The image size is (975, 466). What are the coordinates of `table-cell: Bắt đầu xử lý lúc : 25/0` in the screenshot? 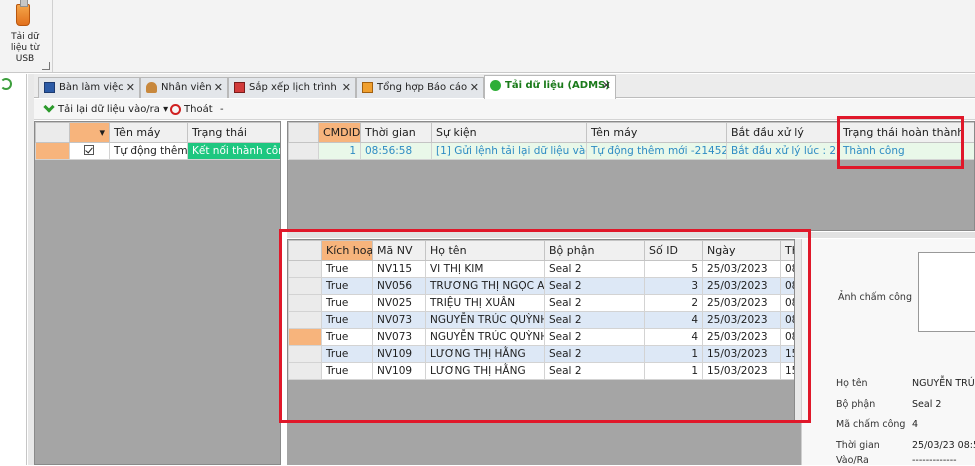 It's located at (782, 151).